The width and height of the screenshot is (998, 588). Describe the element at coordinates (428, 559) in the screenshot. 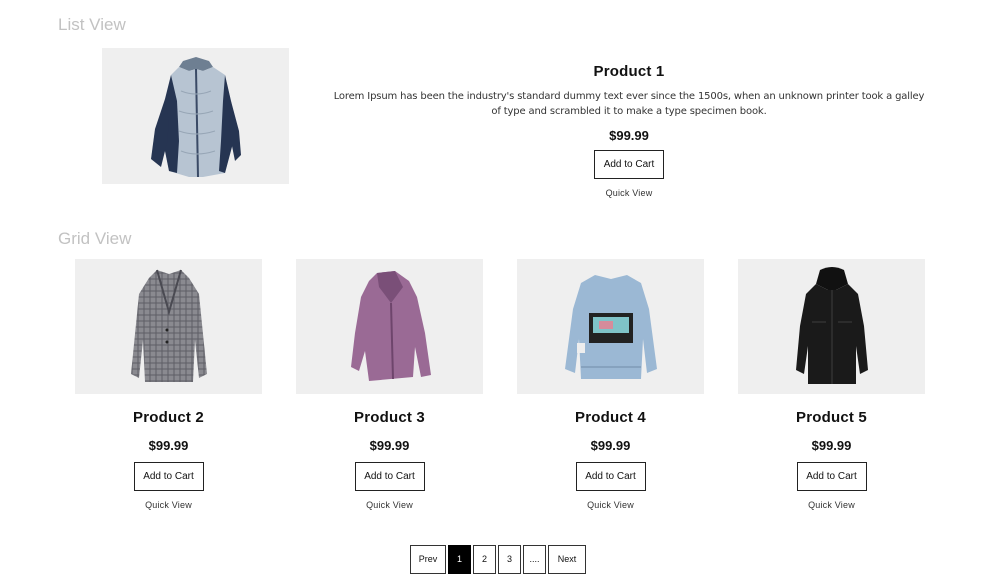

I see `prev-page-button: Prev` at that location.